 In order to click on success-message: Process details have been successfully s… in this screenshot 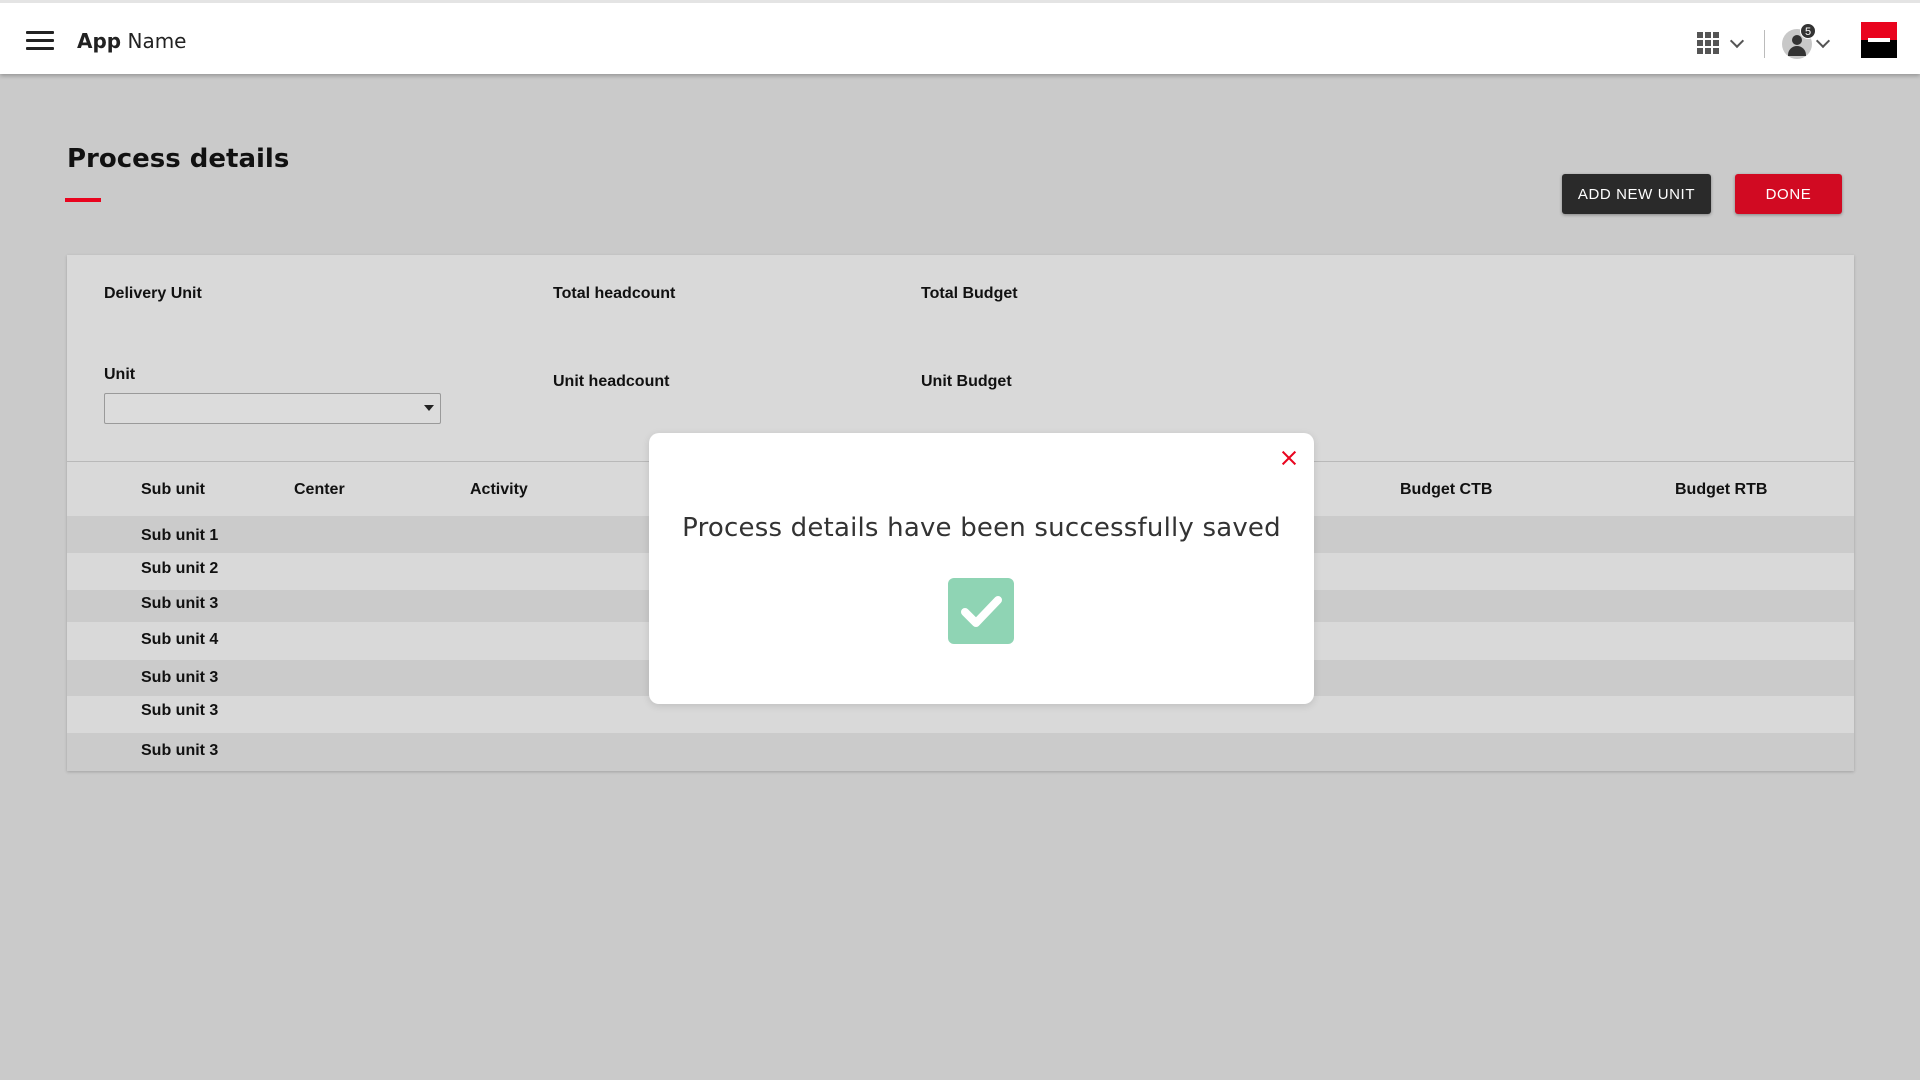, I will do `click(981, 528)`.